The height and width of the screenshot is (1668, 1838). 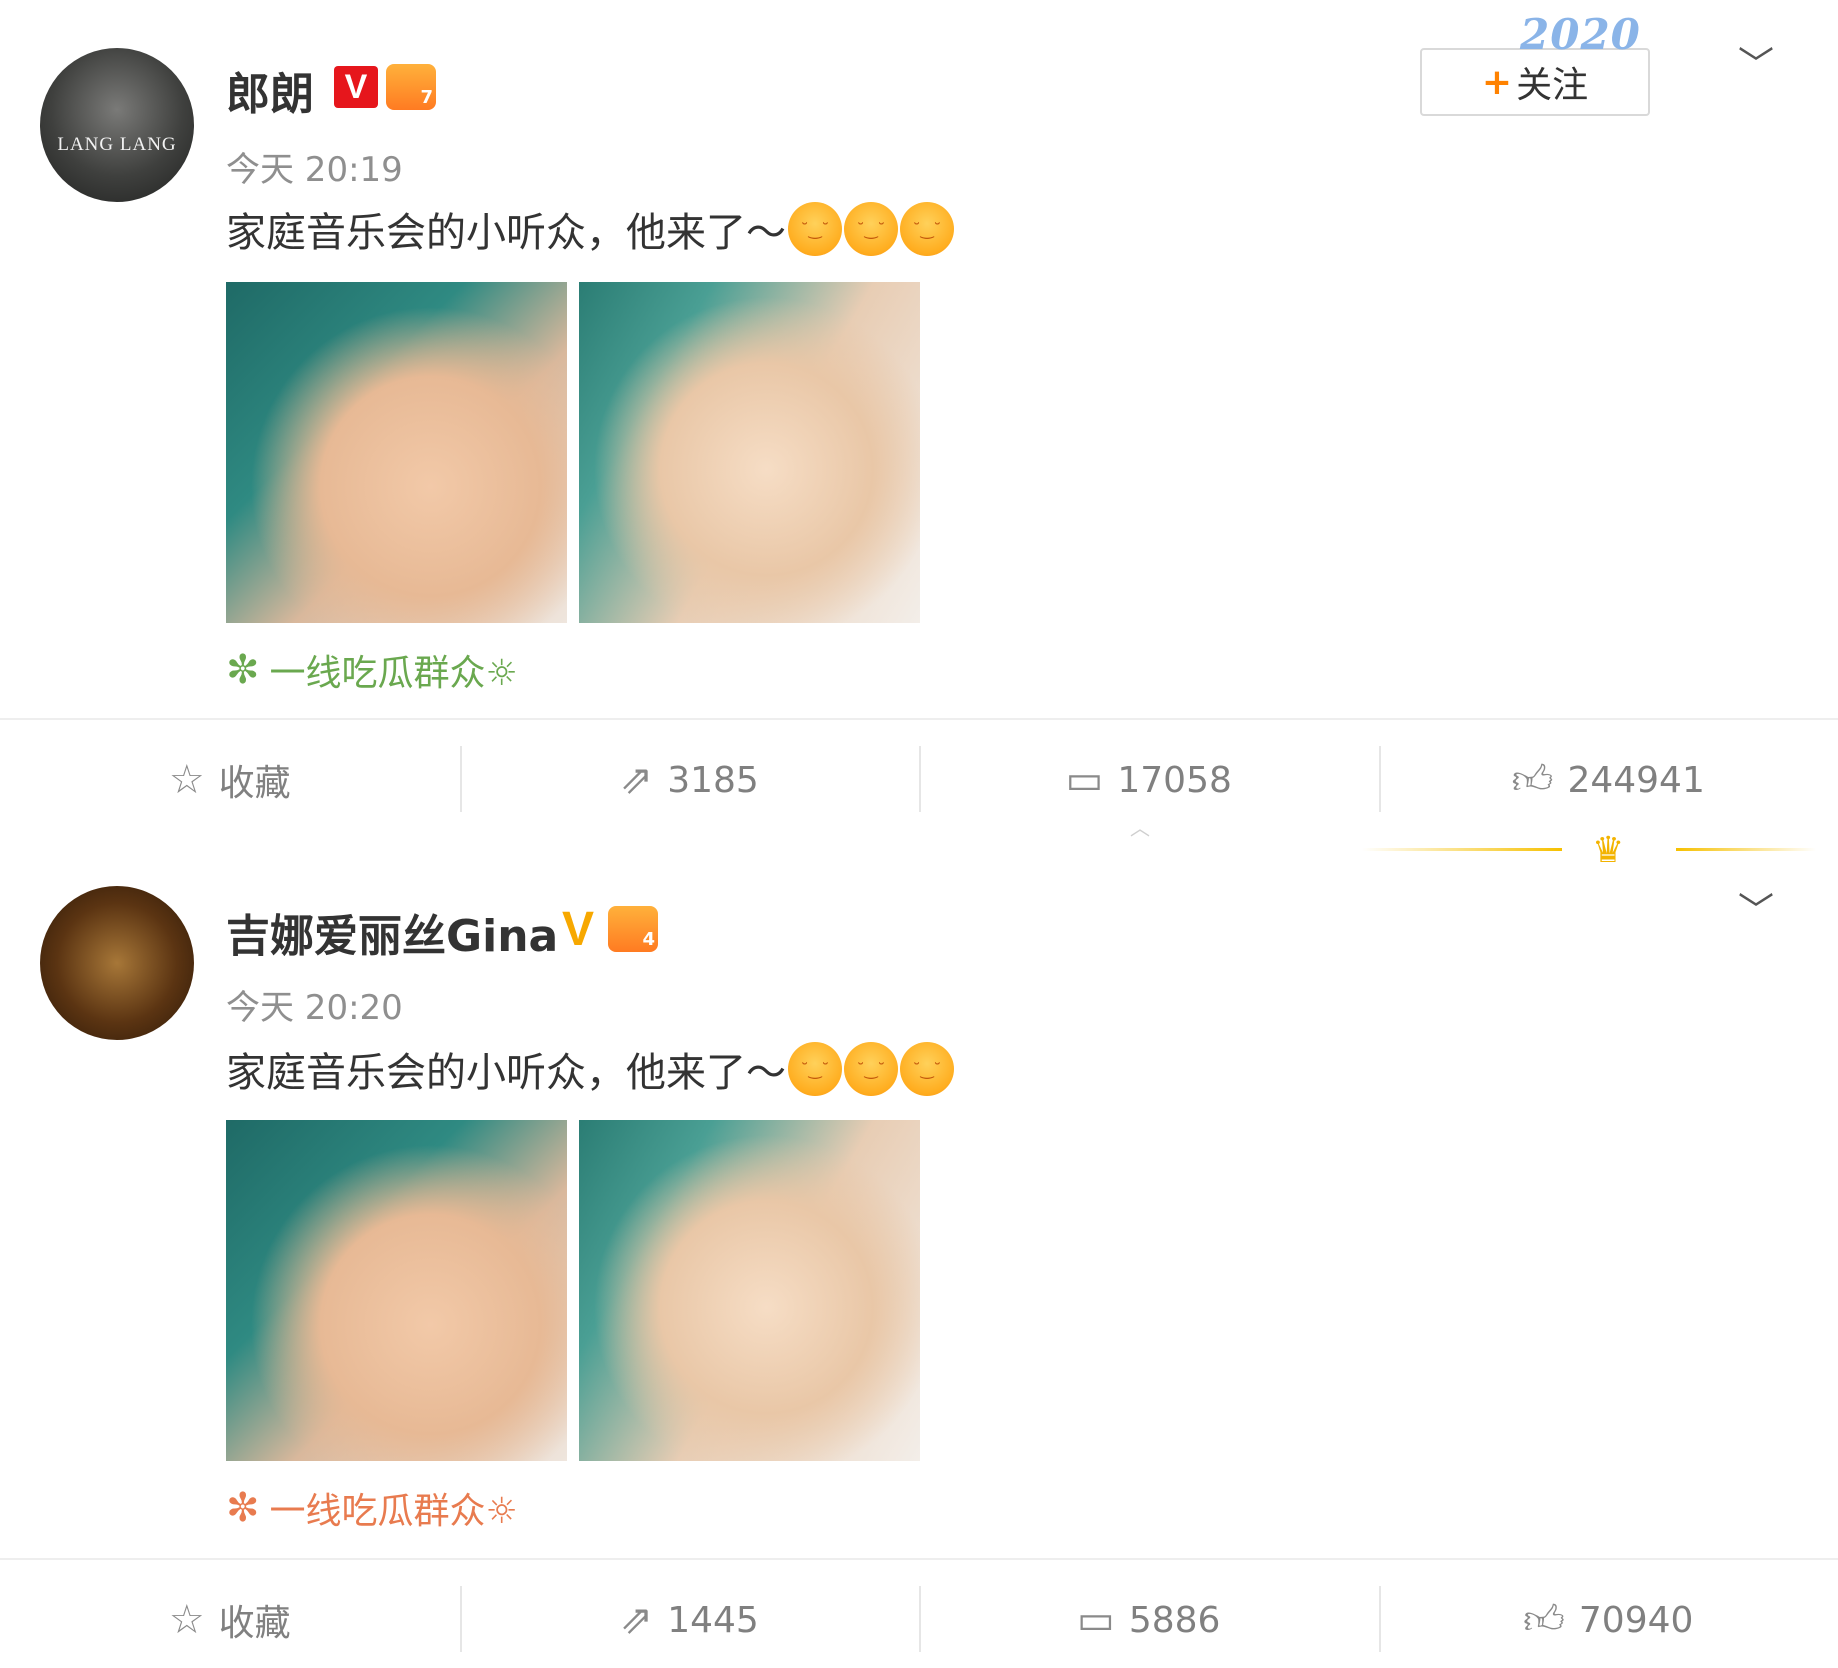 I want to click on vip-crown-badge-icon: 4, so click(x=633, y=929).